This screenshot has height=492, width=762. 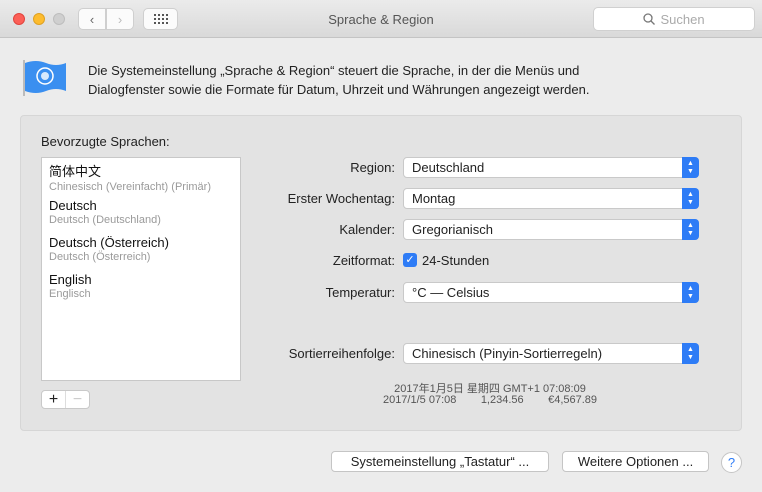 I want to click on list-item: Deutsch Deutsch (Deutschland), so click(x=141, y=213).